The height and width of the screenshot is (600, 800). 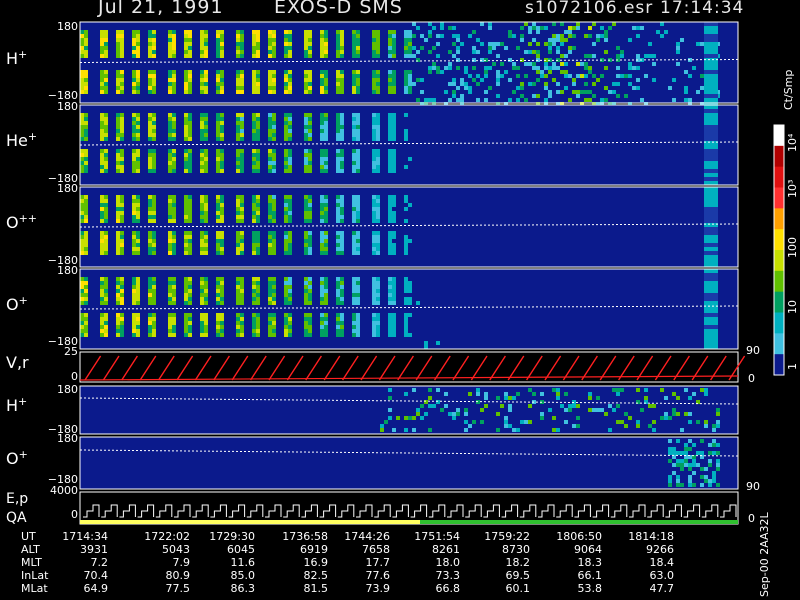 I want to click on colorbar-unit: Ct/Smp, so click(x=788, y=89).